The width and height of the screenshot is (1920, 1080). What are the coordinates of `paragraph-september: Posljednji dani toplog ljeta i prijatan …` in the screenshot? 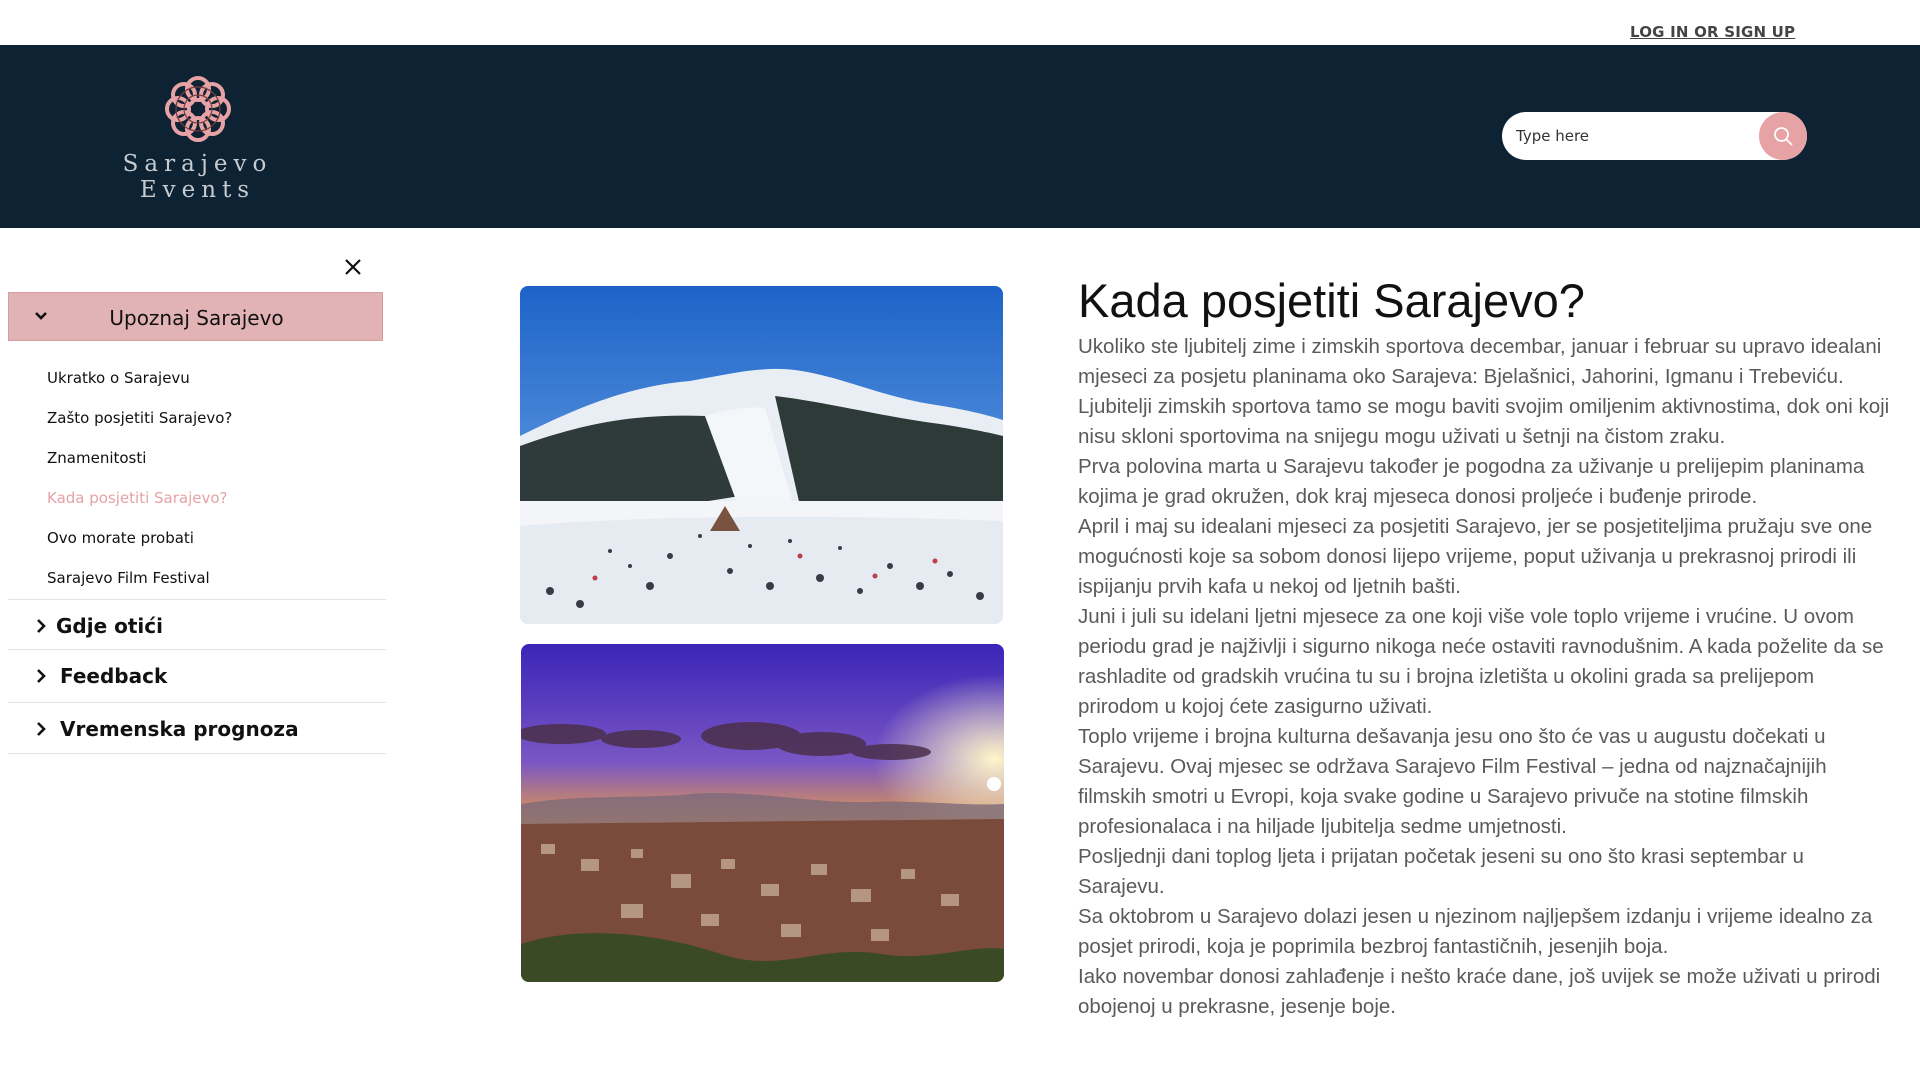 It's located at (1441, 871).